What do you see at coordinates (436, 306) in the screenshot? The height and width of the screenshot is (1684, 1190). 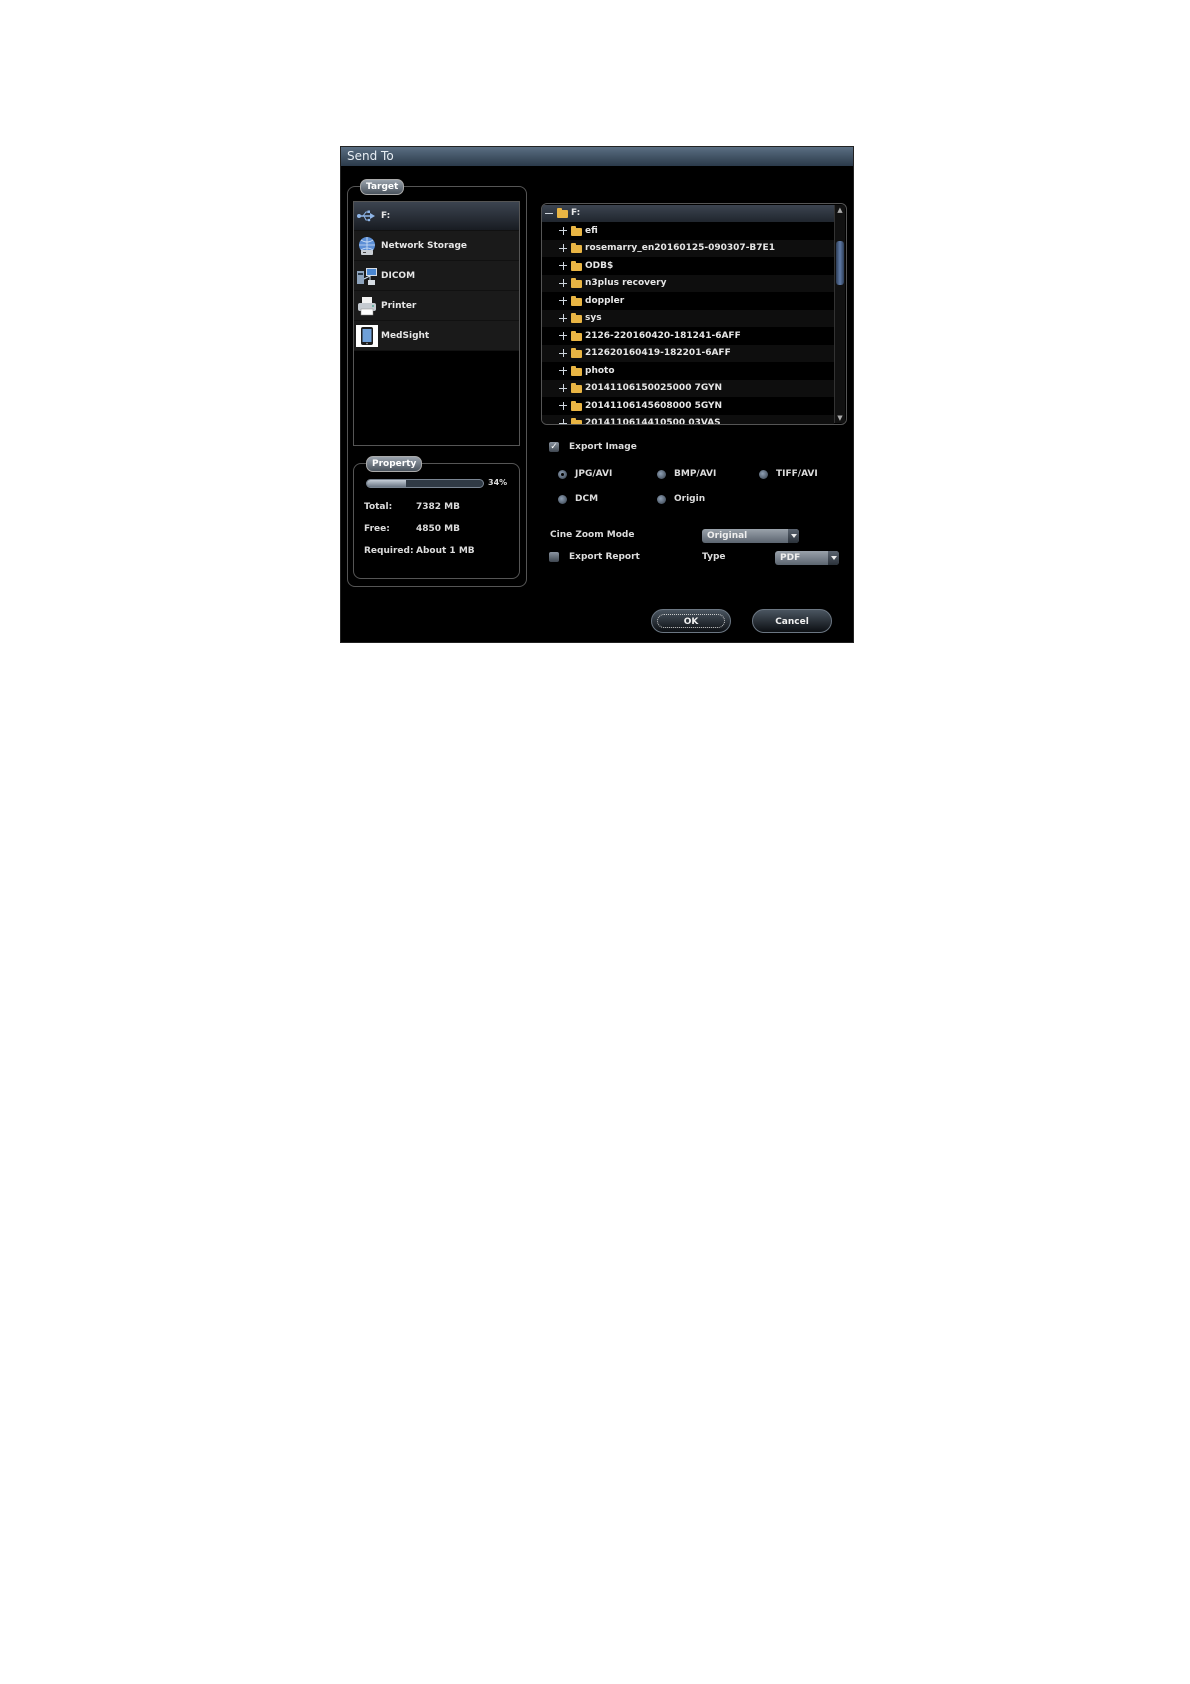 I see `target-item-printer: Printer` at bounding box center [436, 306].